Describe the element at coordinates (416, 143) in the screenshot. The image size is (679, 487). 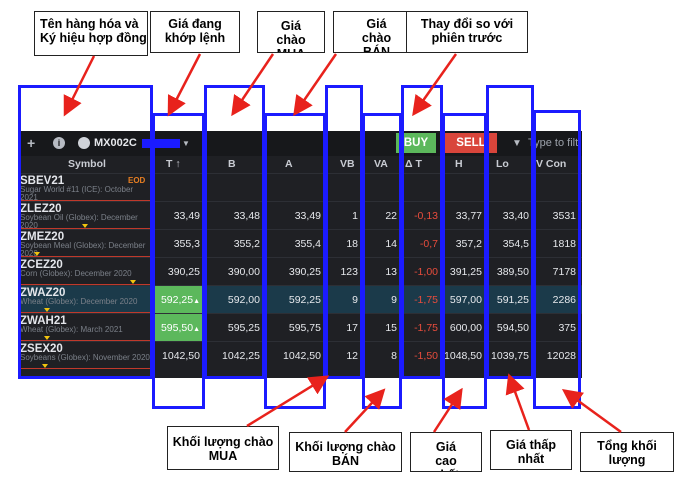
I see `buy-button: BUY` at that location.